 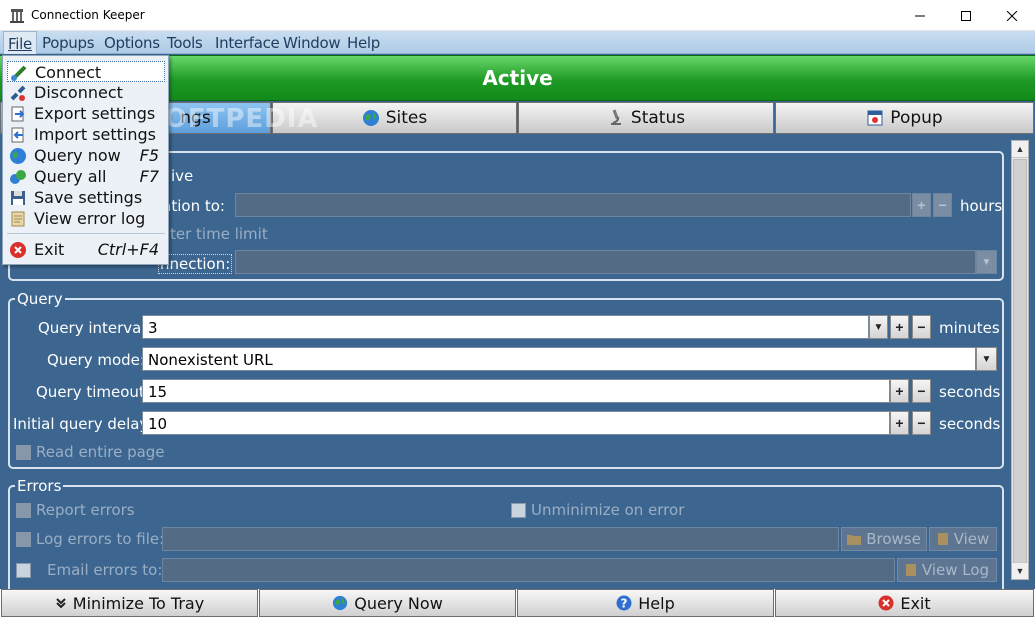 What do you see at coordinates (88, 15) in the screenshot?
I see `window-title: Connection Keeper` at bounding box center [88, 15].